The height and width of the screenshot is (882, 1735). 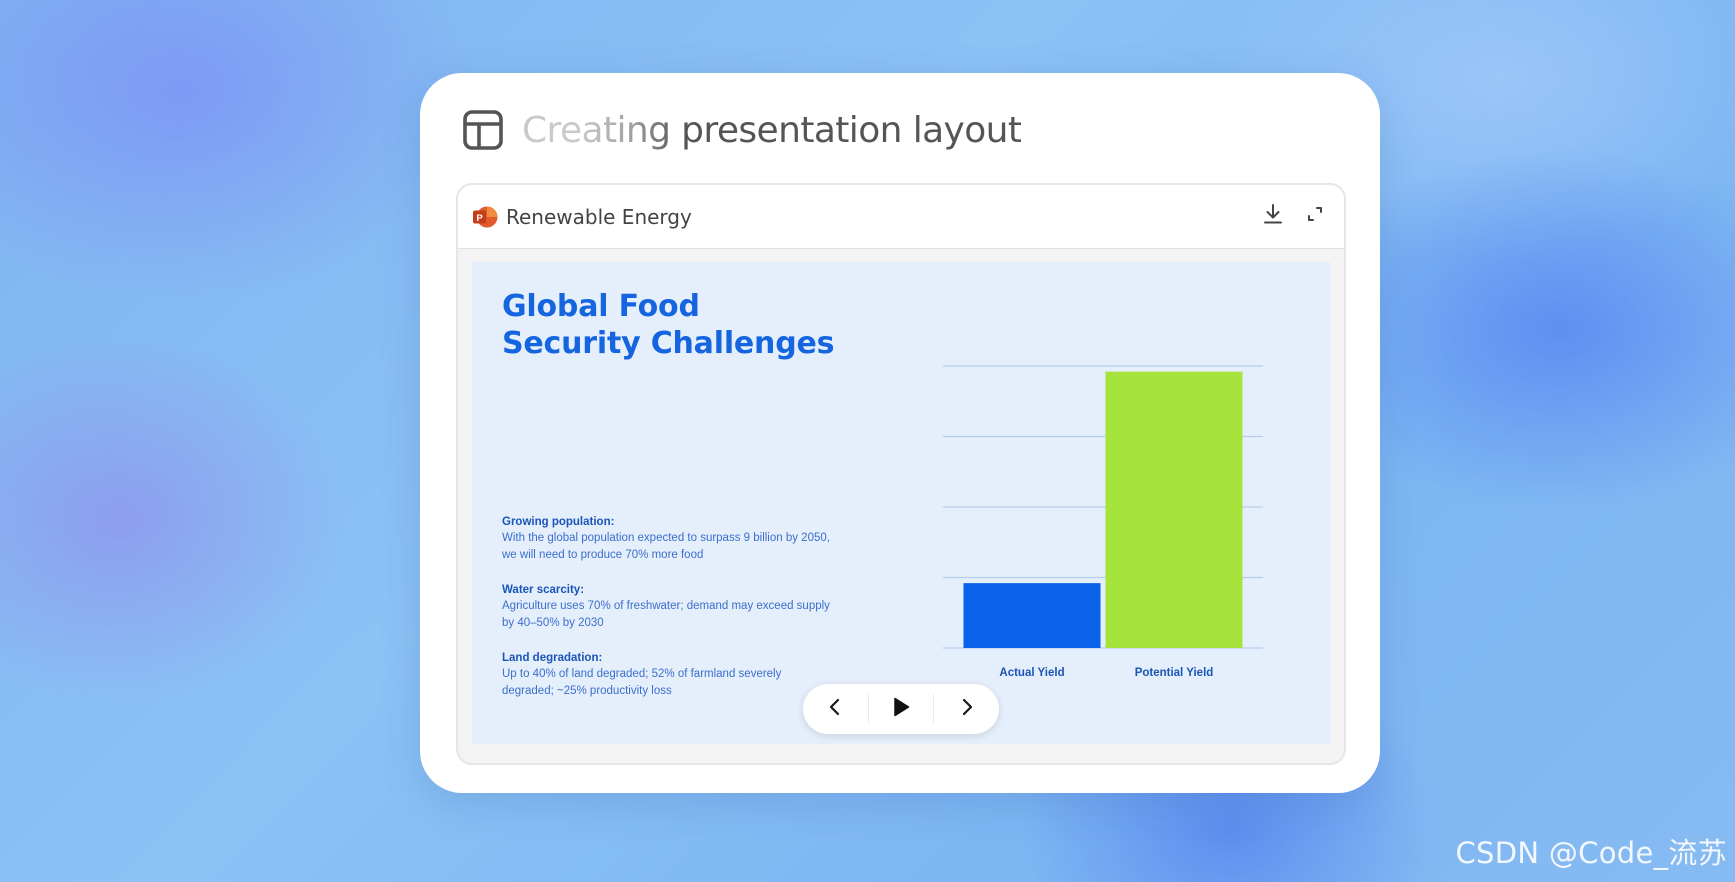 I want to click on previous-slide-button, so click(x=835, y=709).